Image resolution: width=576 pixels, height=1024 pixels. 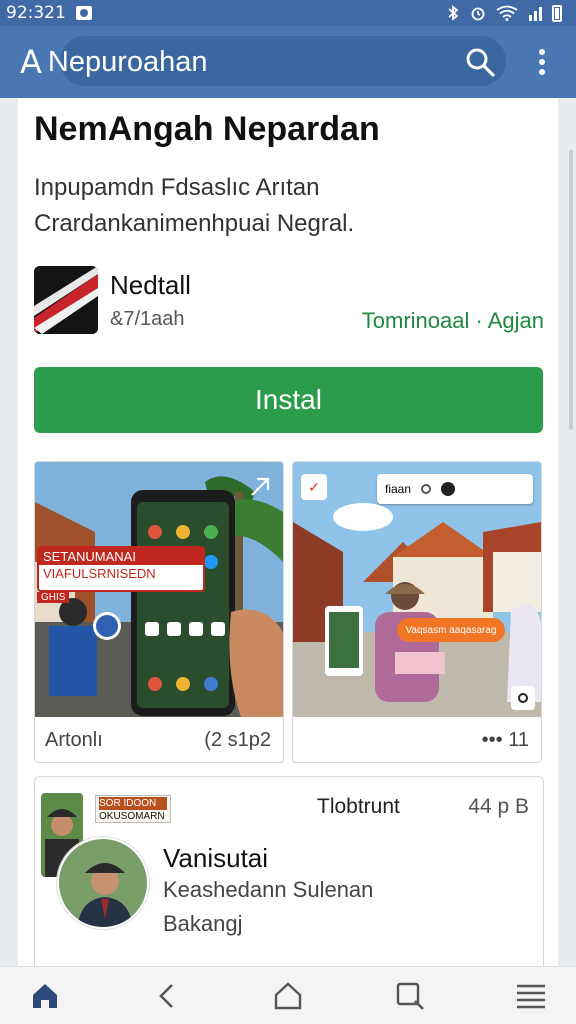 I want to click on screenshot-card: fiaan ✓ Vaqsasm aaqasarag ••• 11, so click(x=417, y=612).